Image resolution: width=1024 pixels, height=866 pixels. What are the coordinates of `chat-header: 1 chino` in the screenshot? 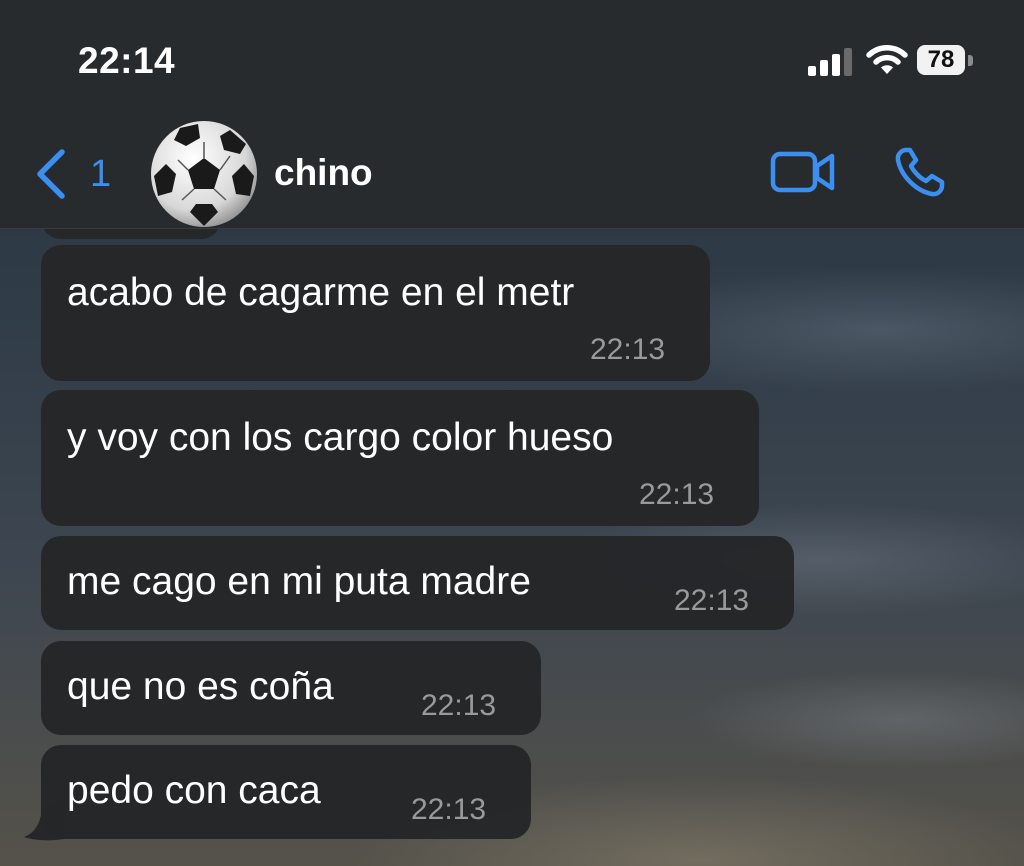 It's located at (512, 174).